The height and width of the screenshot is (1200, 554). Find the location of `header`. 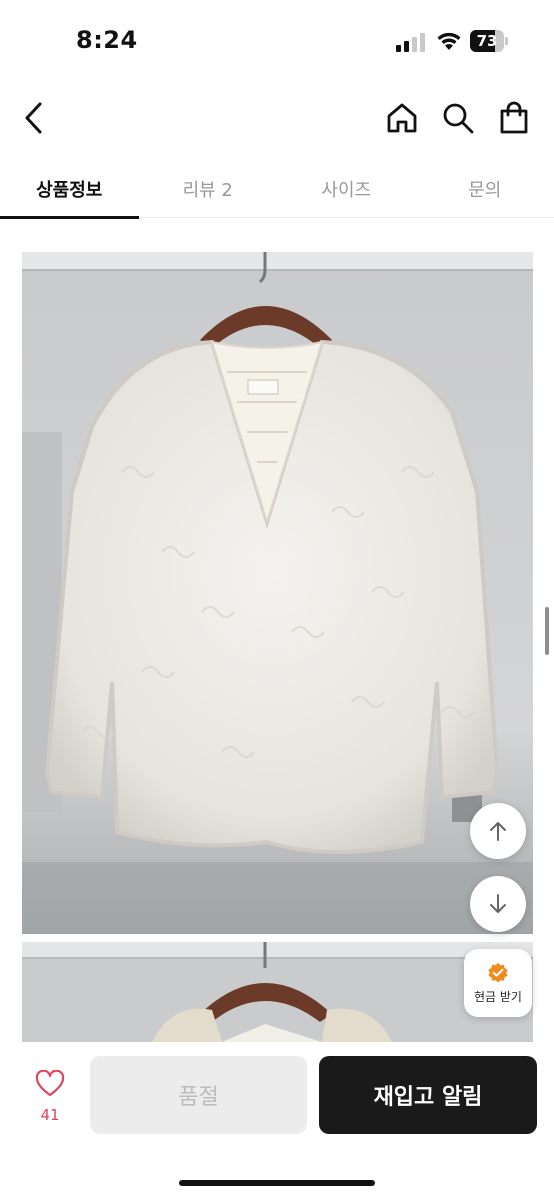

header is located at coordinates (277, 119).